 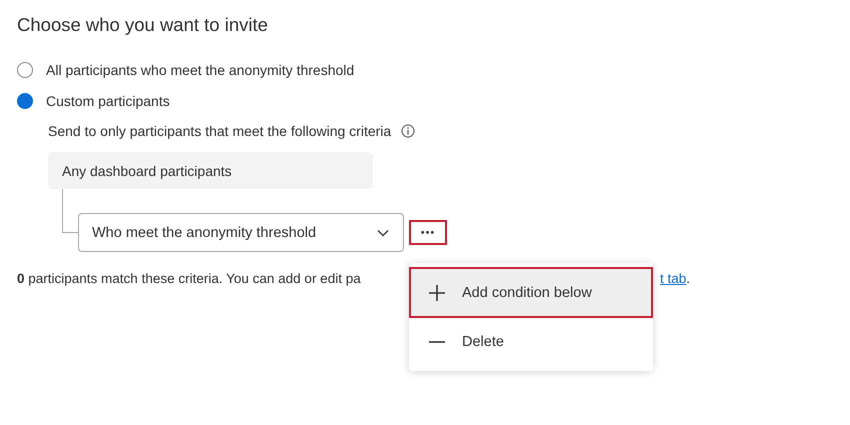 I want to click on link: t tab, so click(x=673, y=278).